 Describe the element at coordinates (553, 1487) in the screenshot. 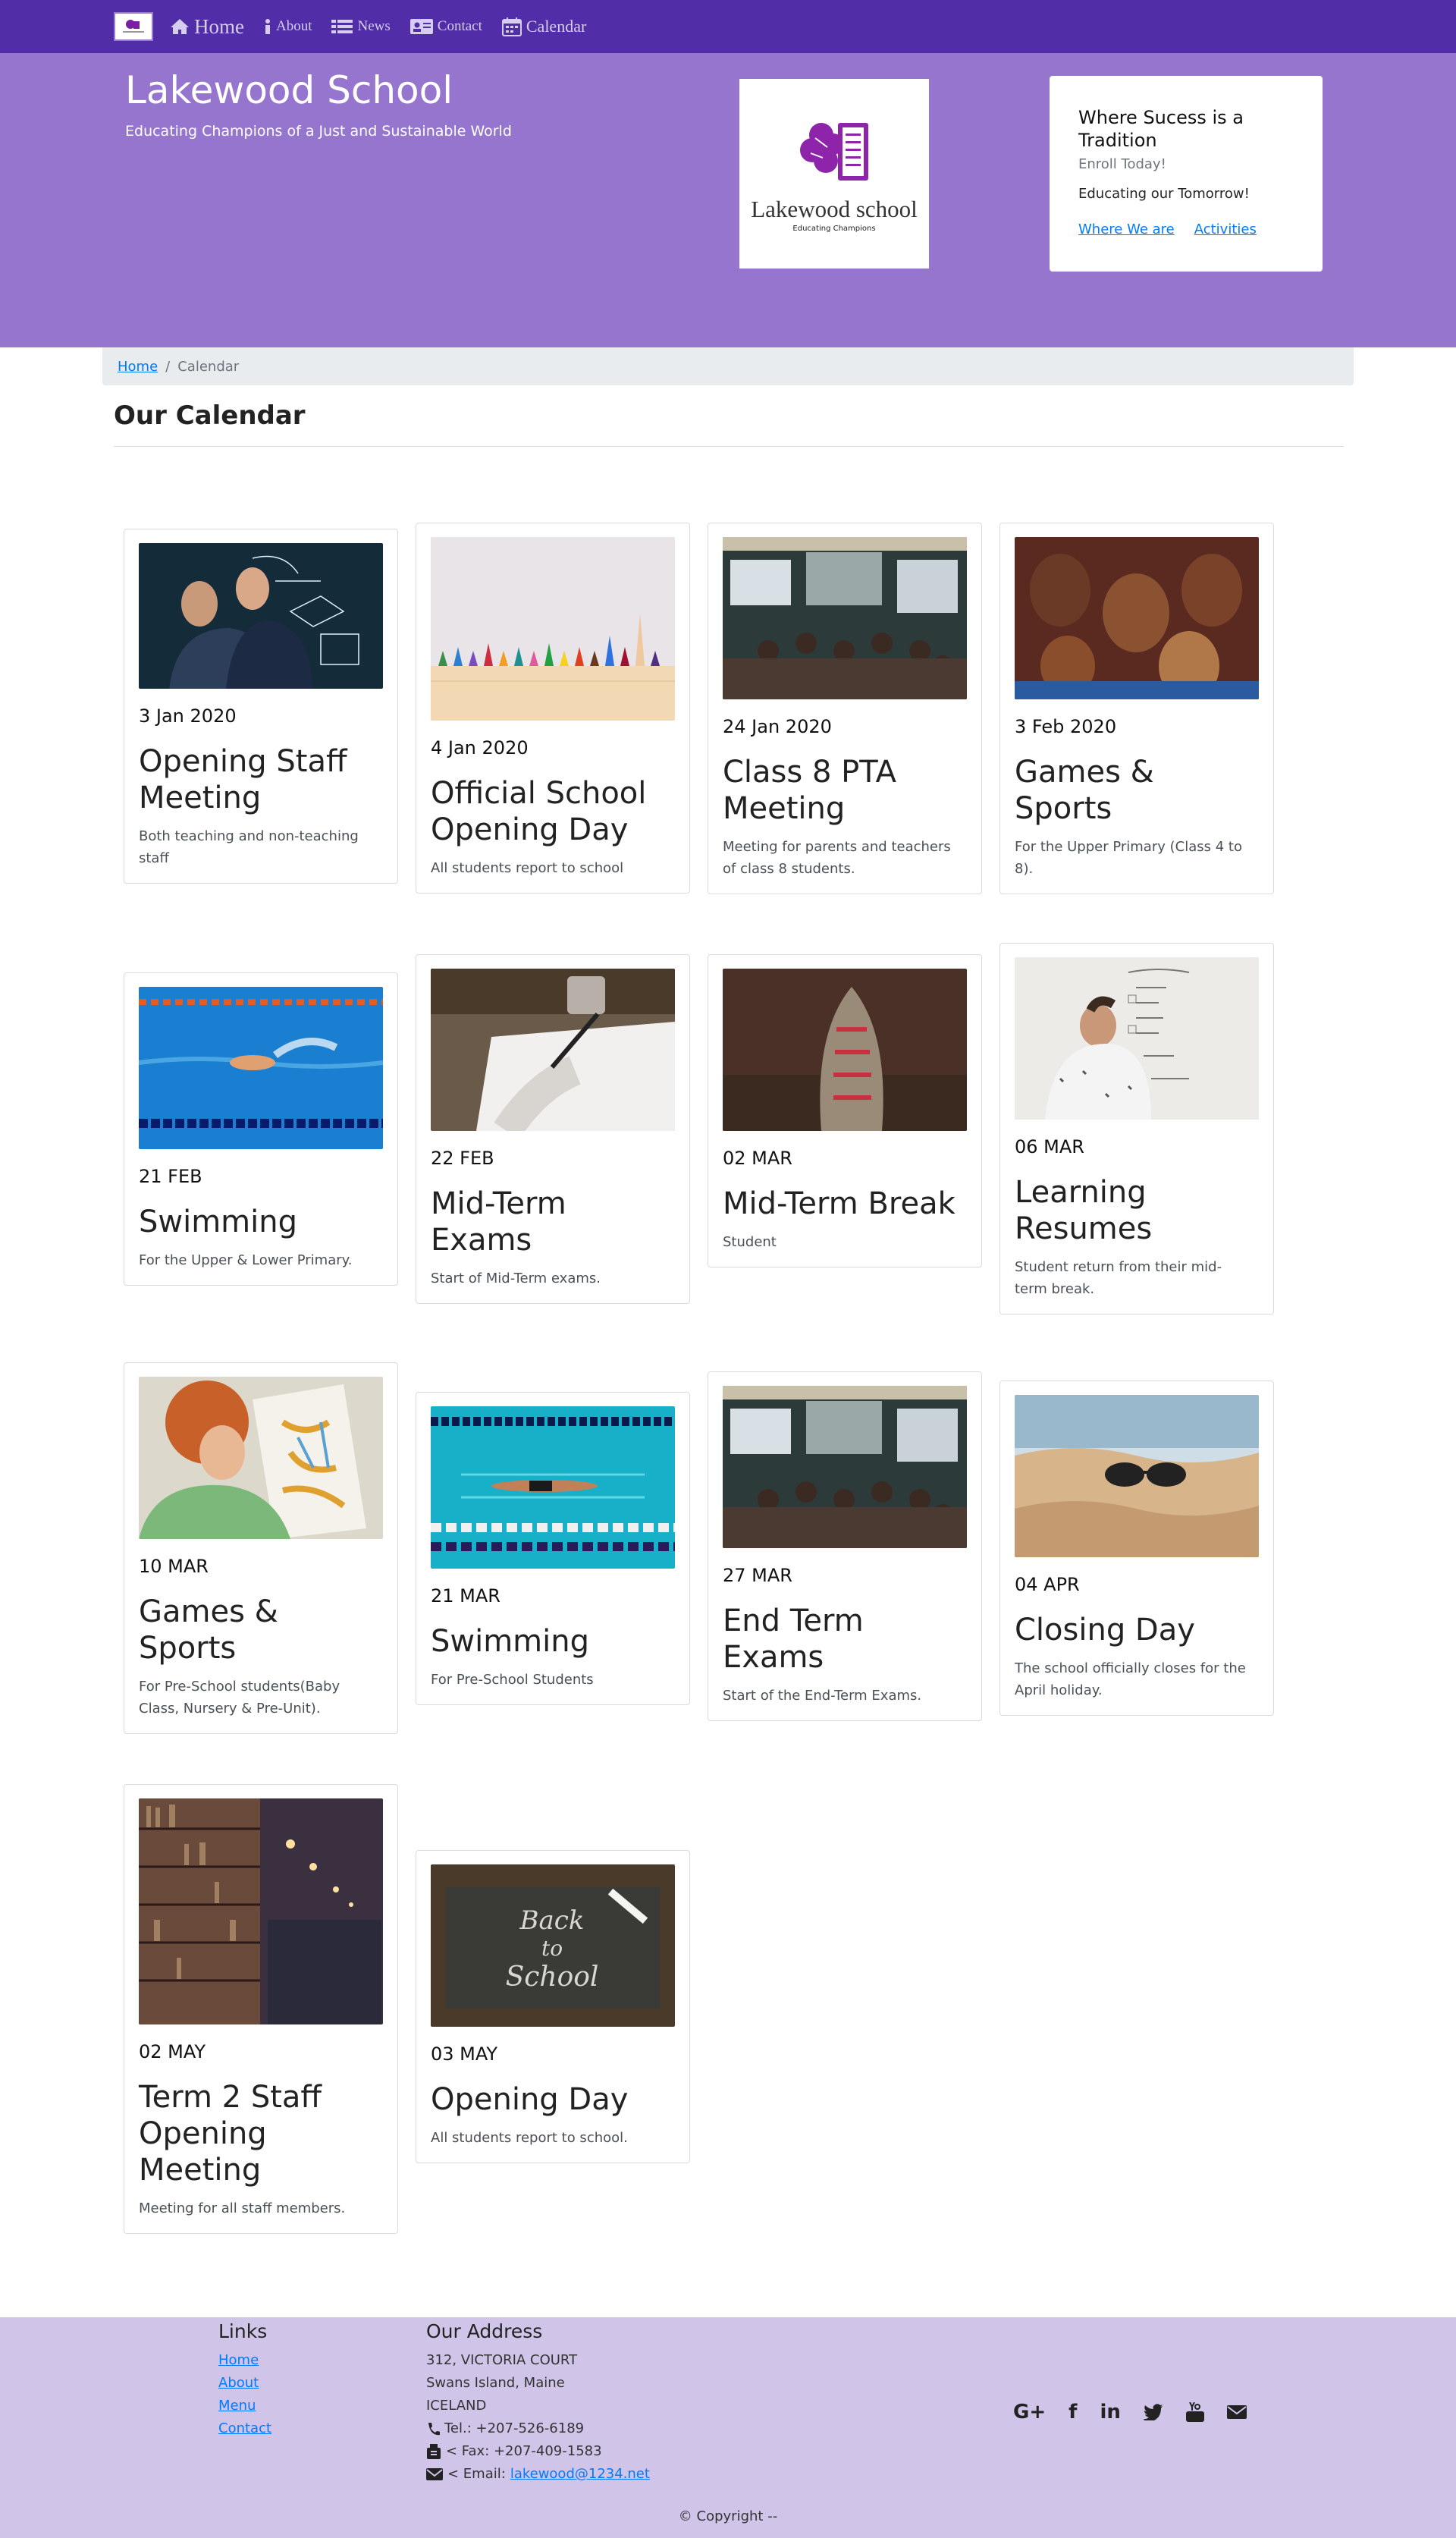

I see `swimmer-underwater-image` at that location.